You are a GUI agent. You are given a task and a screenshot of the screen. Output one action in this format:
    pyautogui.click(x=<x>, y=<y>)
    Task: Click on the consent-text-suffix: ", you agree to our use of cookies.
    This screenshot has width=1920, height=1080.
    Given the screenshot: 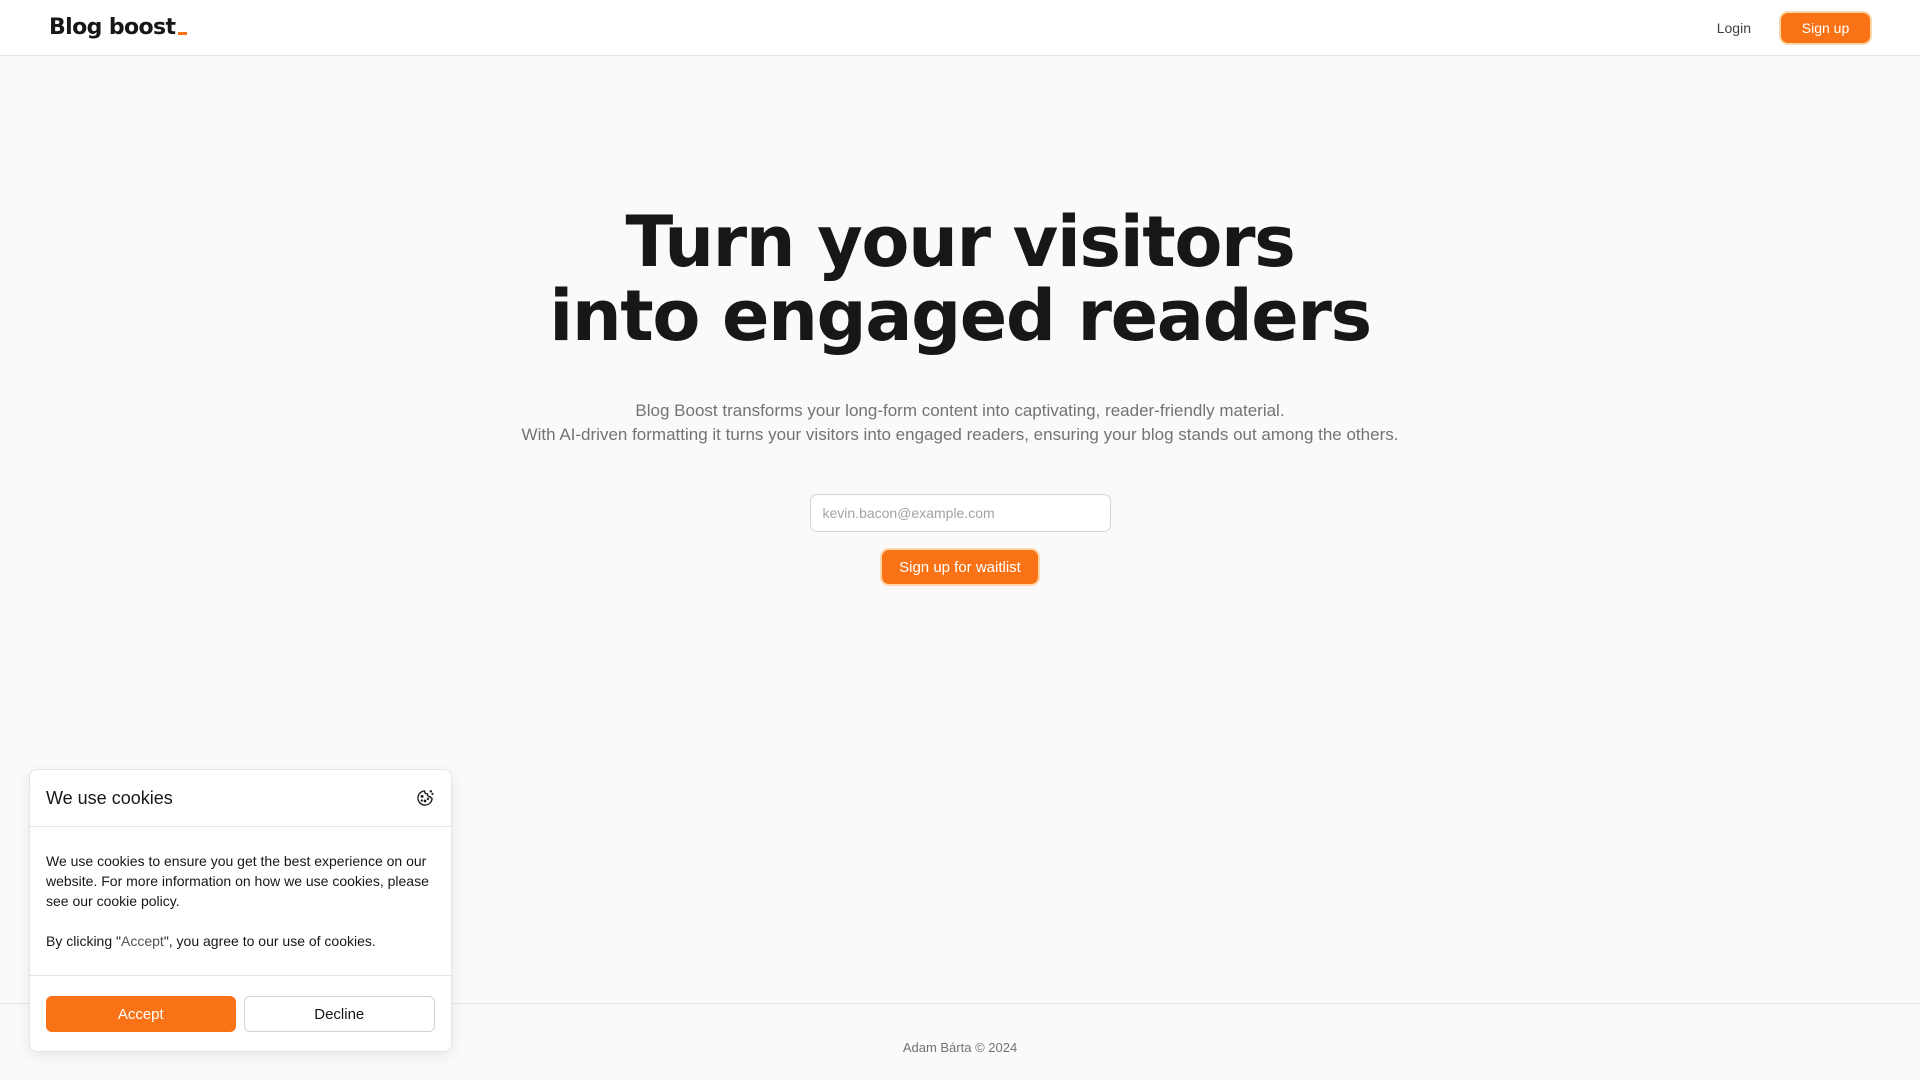 What is the action you would take?
    pyautogui.click(x=269, y=941)
    